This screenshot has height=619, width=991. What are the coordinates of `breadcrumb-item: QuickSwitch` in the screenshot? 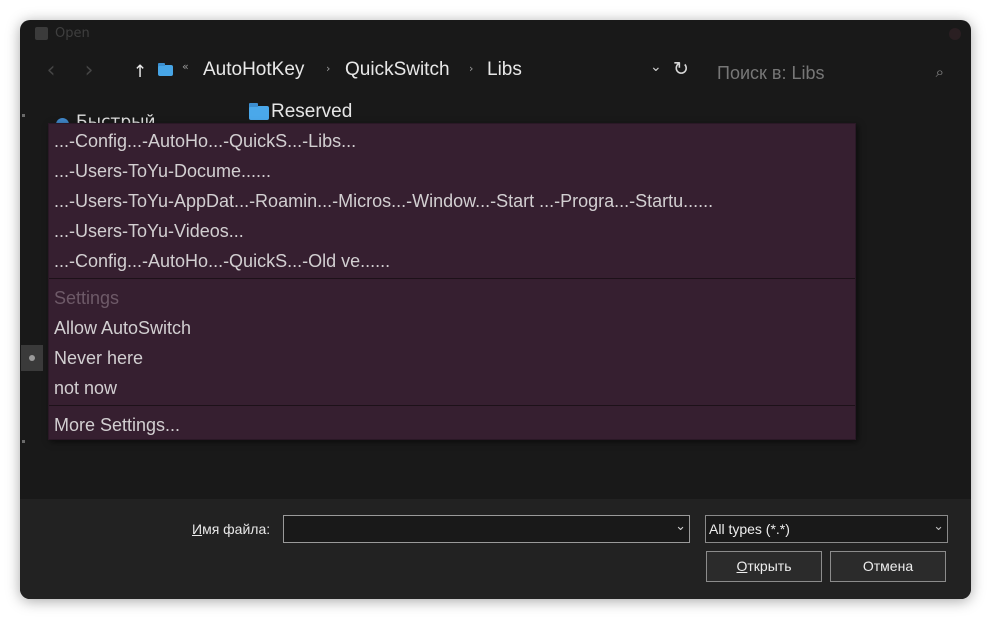 It's located at (397, 70).